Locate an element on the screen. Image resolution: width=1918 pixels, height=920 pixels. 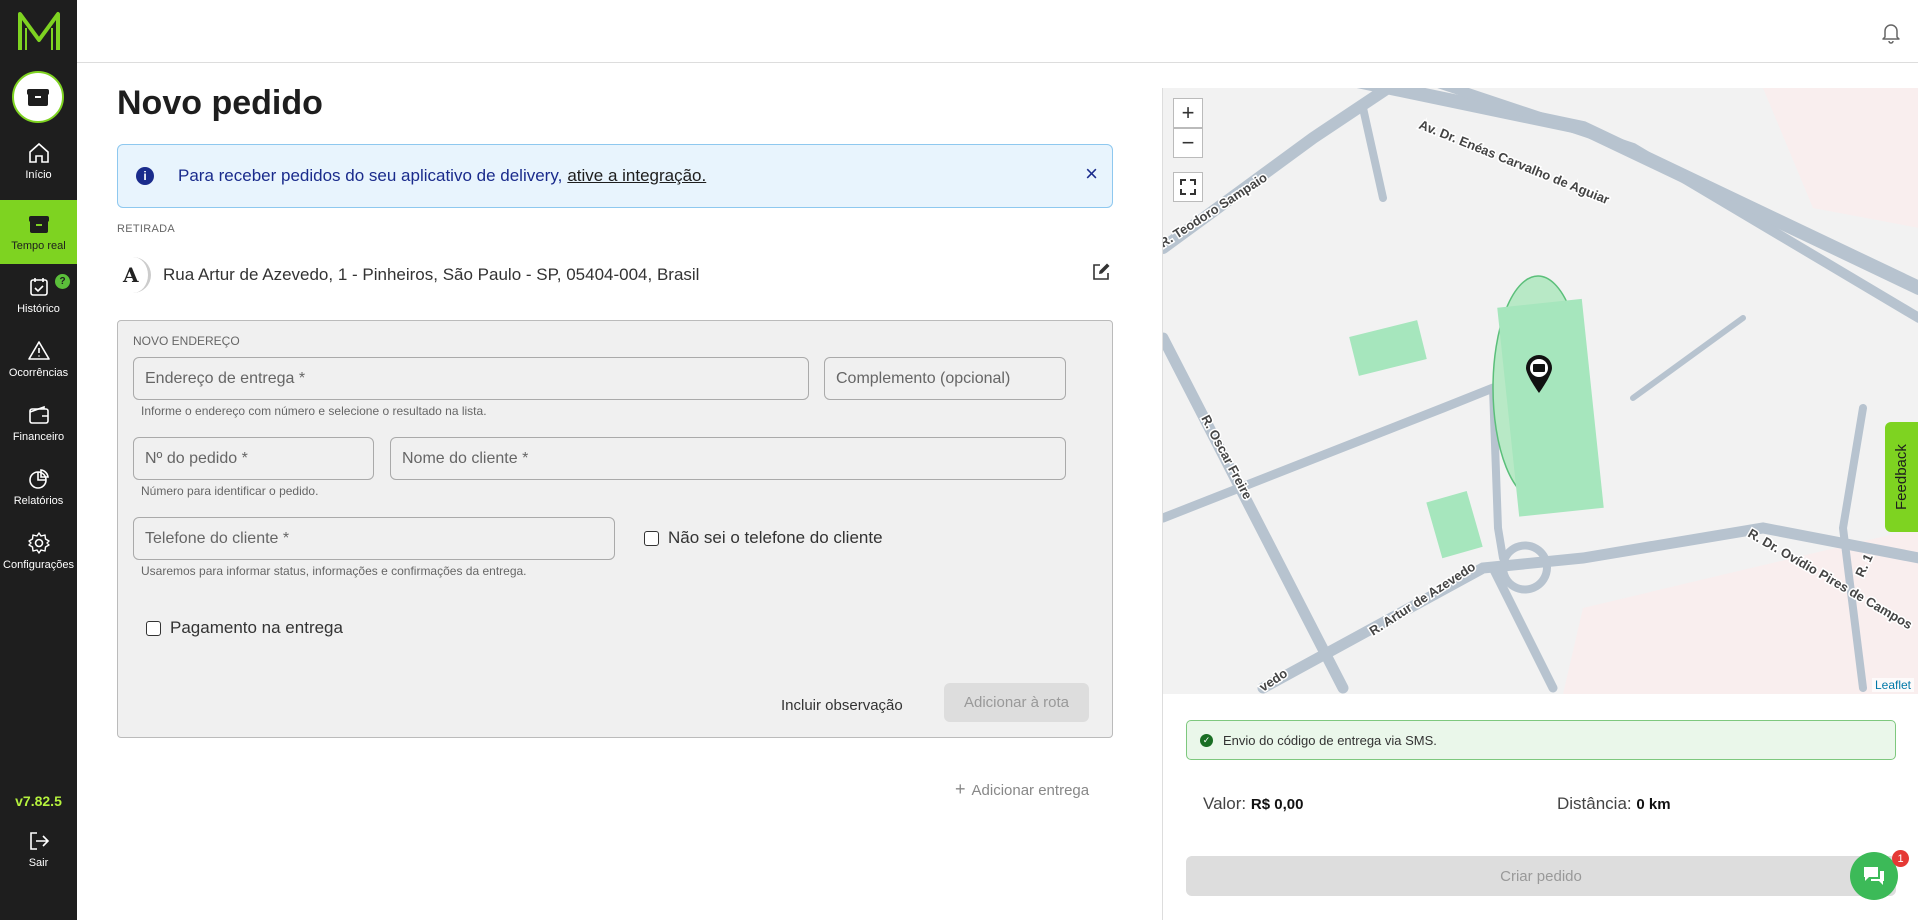
fullscreen-button is located at coordinates (1188, 187).